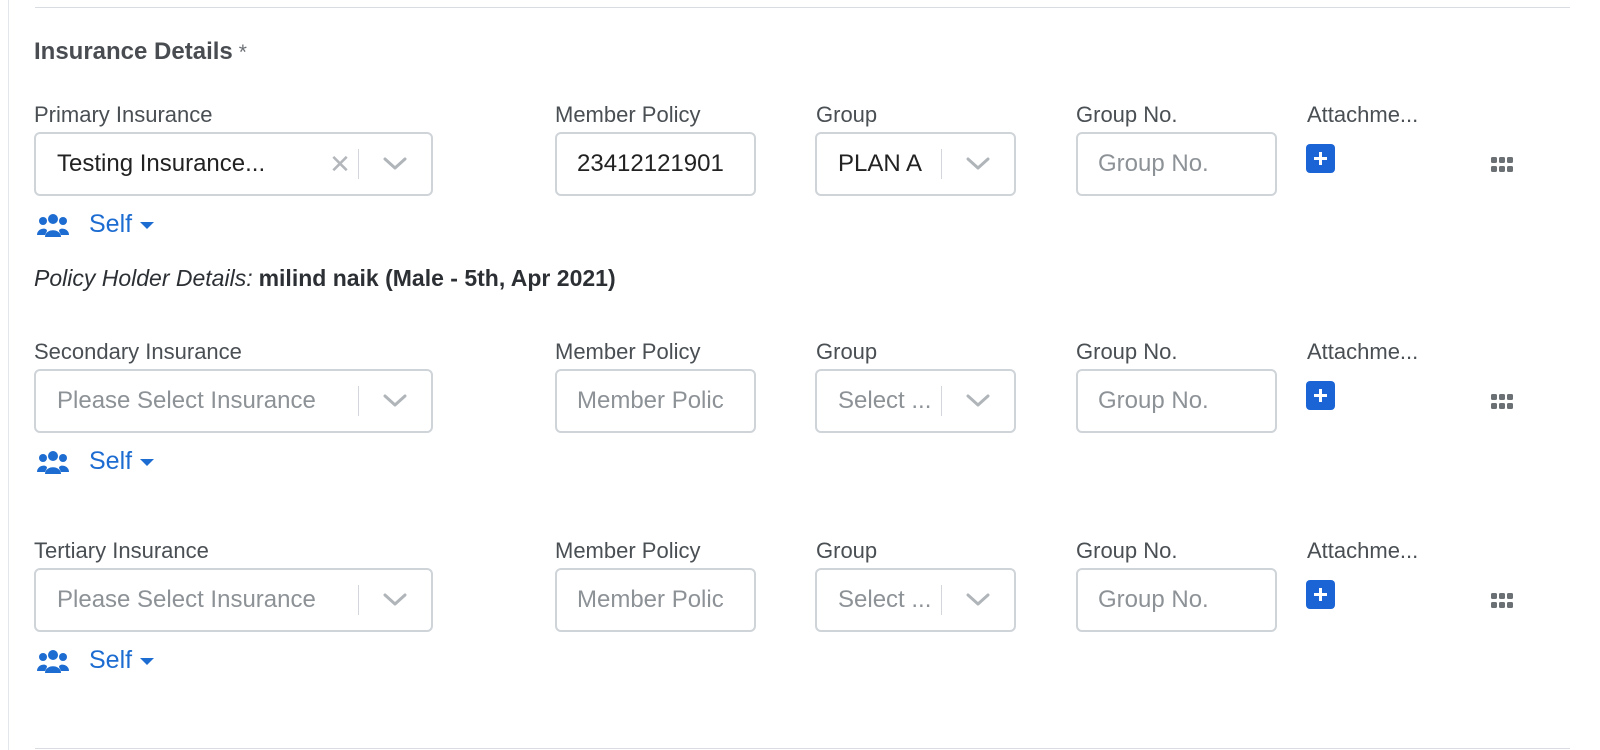 The height and width of the screenshot is (750, 1600). Describe the element at coordinates (143, 278) in the screenshot. I see `policy-holder-label: Policy Holder Details:` at that location.